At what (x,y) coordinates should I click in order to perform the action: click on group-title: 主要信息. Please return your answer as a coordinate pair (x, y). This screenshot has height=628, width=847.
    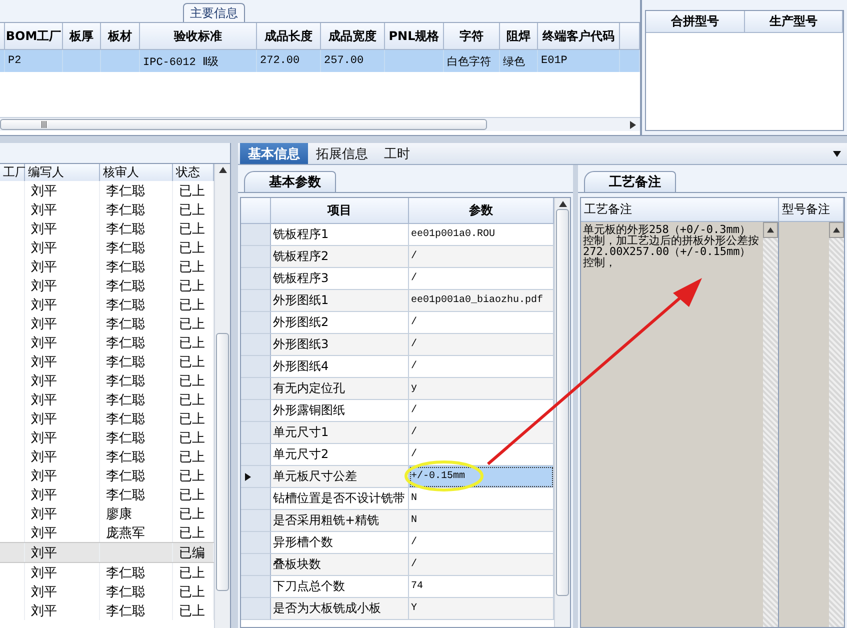
    Looking at the image, I should click on (214, 12).